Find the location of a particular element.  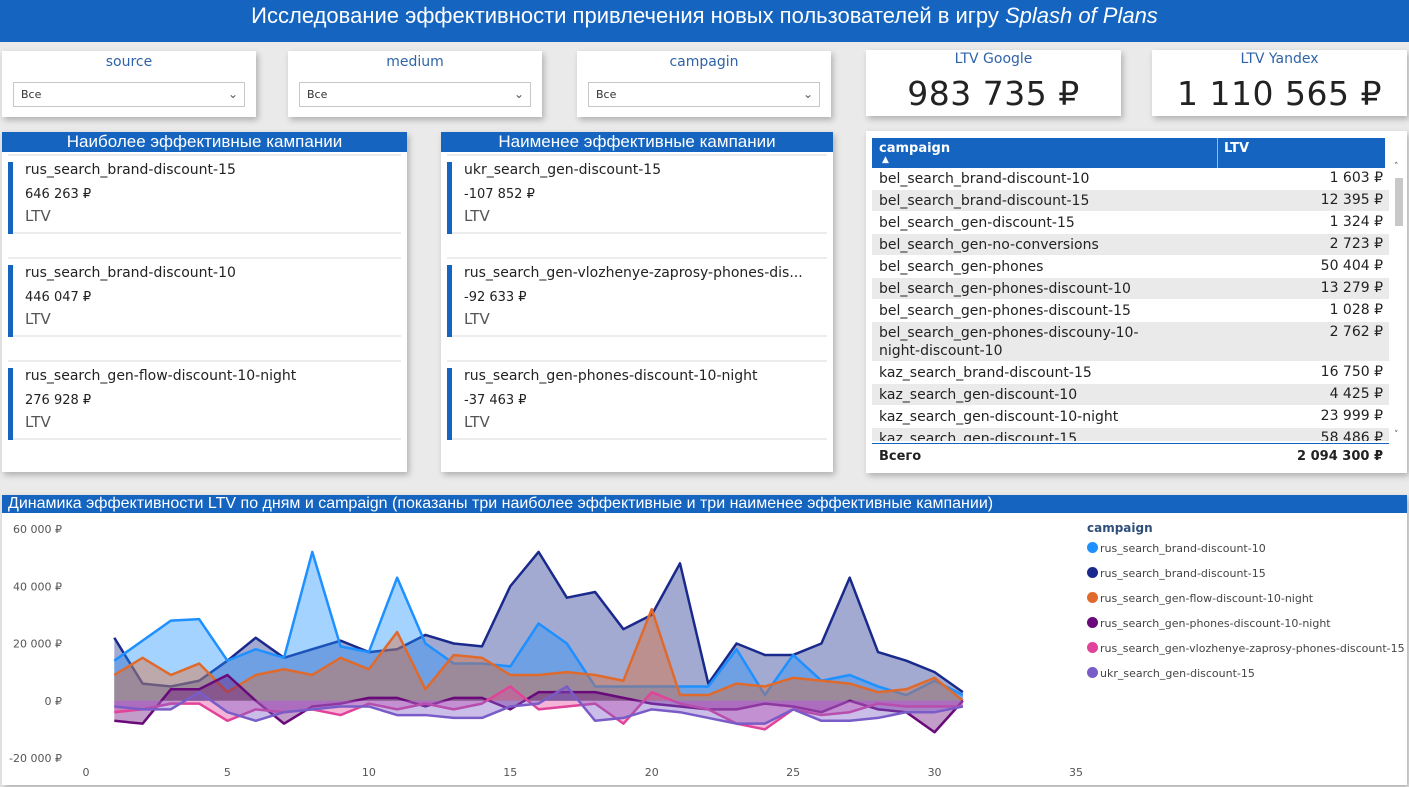

cell-ltv: 4 425 ₽ is located at coordinates (1356, 394).